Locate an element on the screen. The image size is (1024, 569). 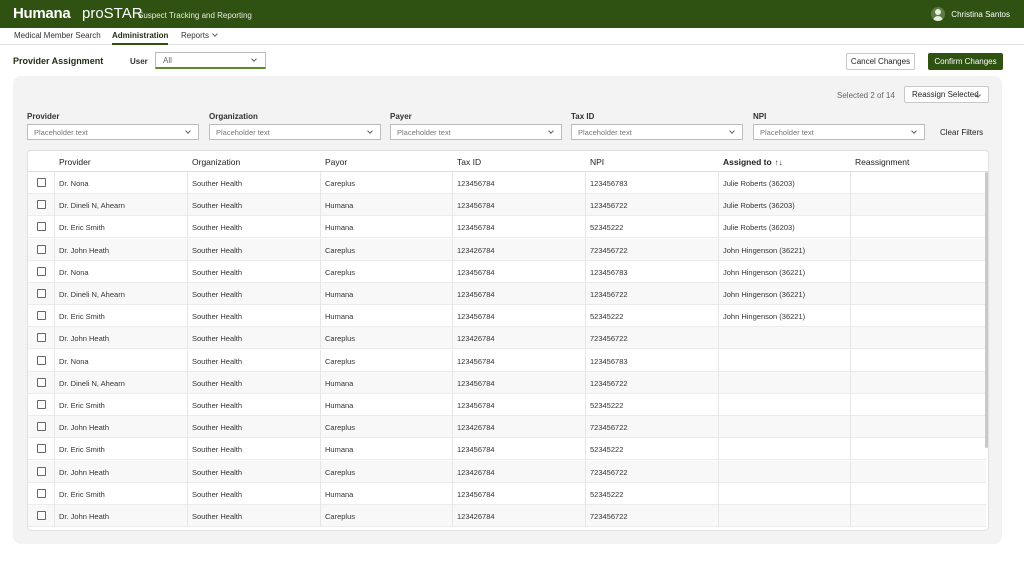
cell-npi: 123456783 is located at coordinates (609, 183).